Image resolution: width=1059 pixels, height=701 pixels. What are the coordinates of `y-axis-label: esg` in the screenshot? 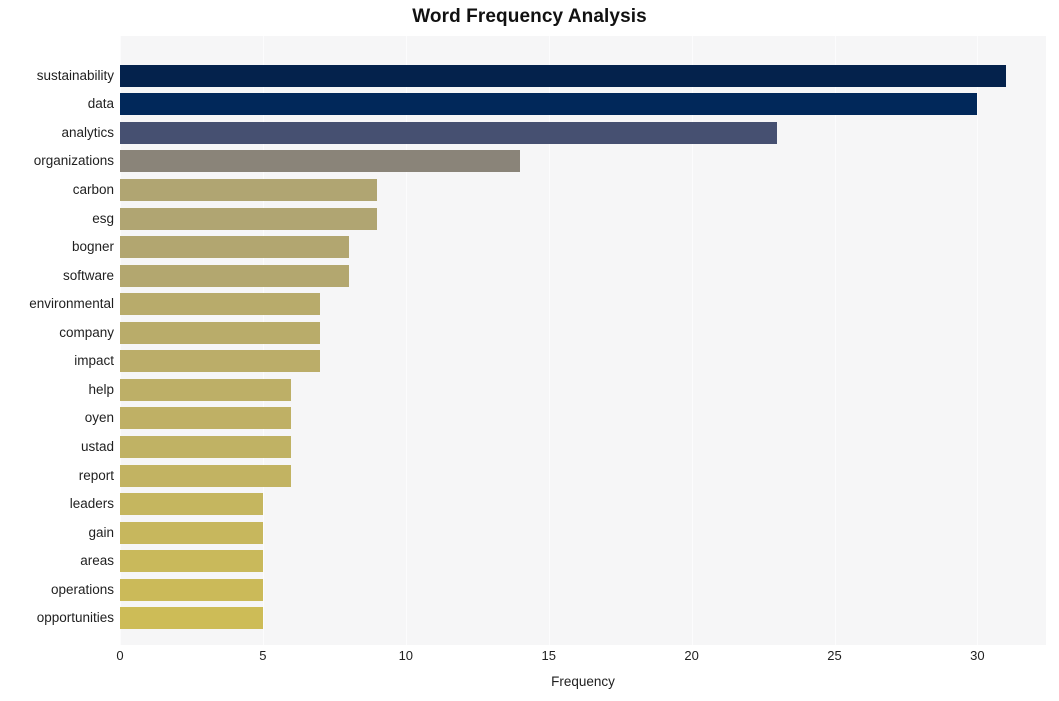 It's located at (103, 218).